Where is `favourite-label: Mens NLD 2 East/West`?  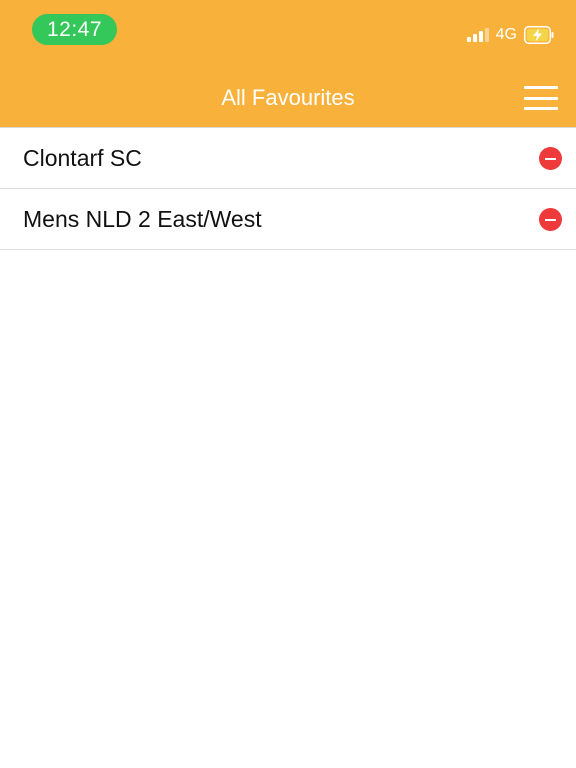
favourite-label: Mens NLD 2 East/West is located at coordinates (142, 218).